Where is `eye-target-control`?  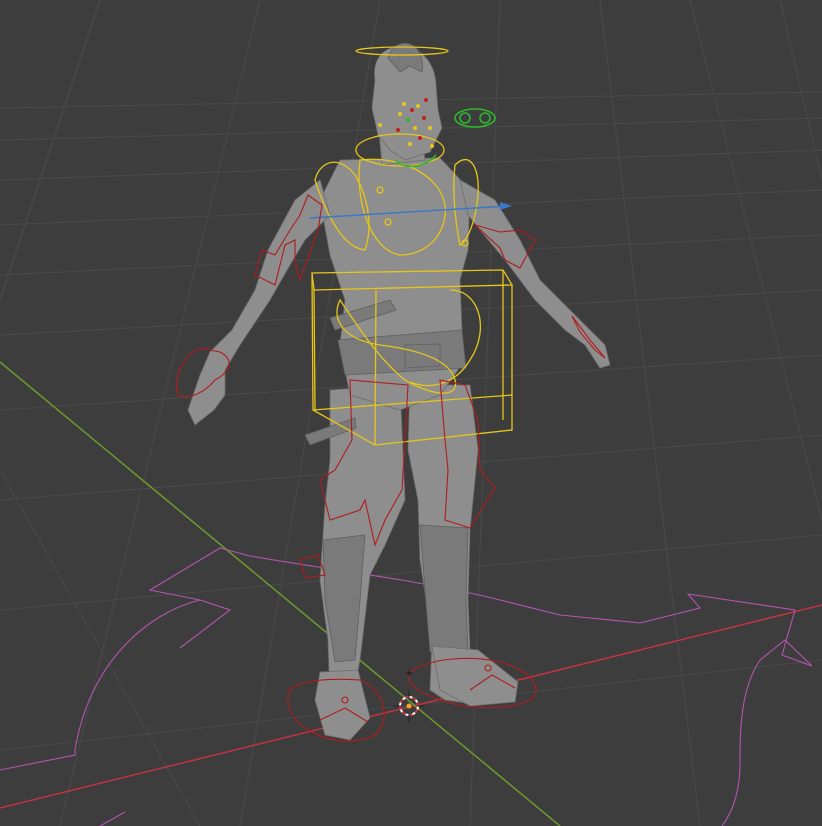 eye-target-control is located at coordinates (475, 118).